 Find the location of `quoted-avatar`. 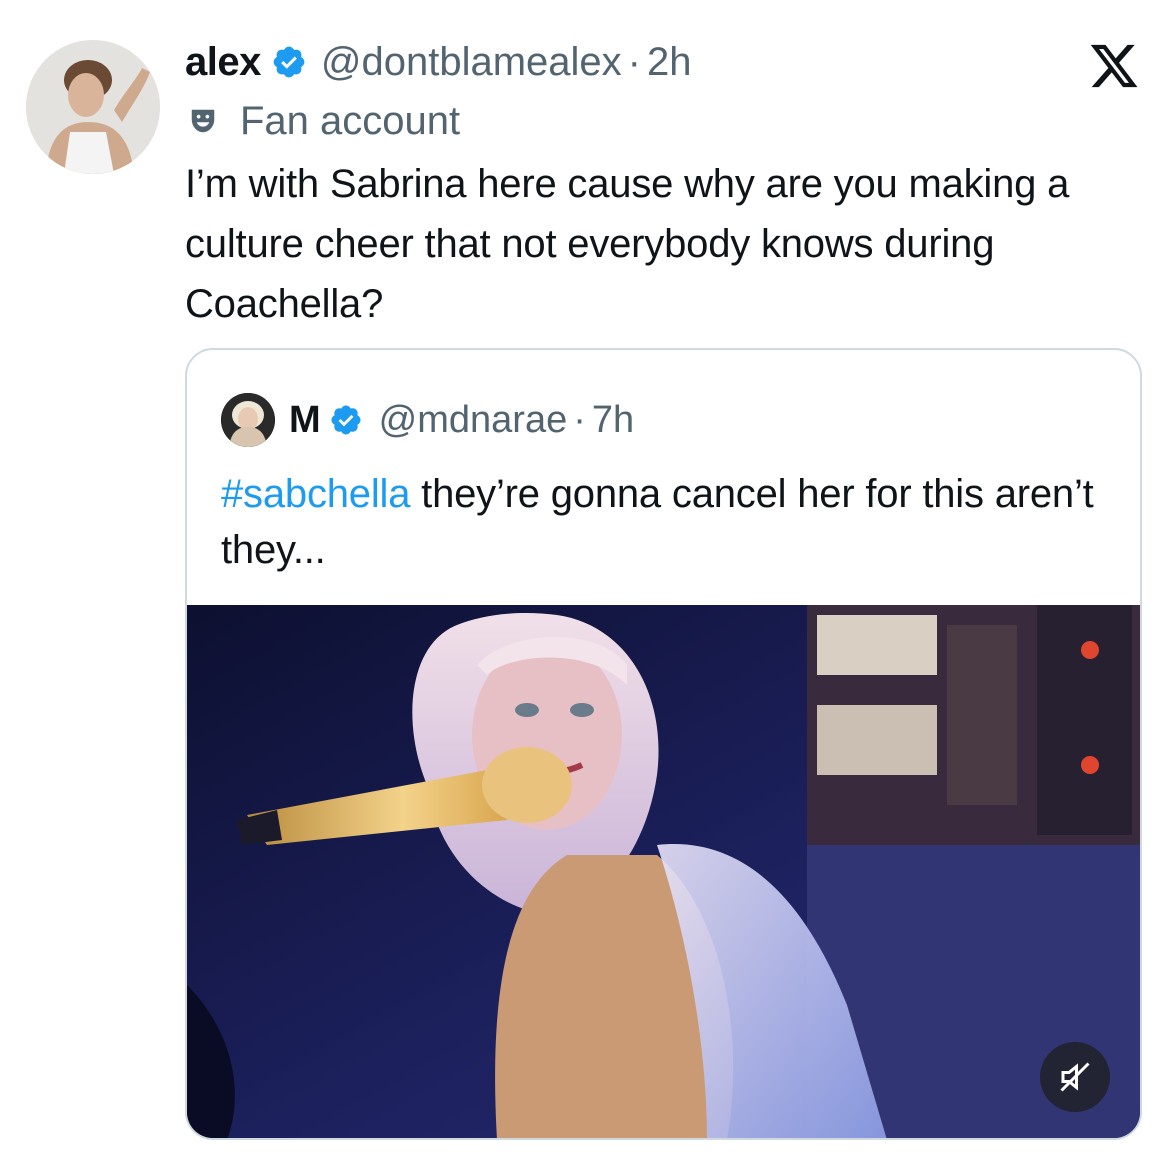

quoted-avatar is located at coordinates (248, 420).